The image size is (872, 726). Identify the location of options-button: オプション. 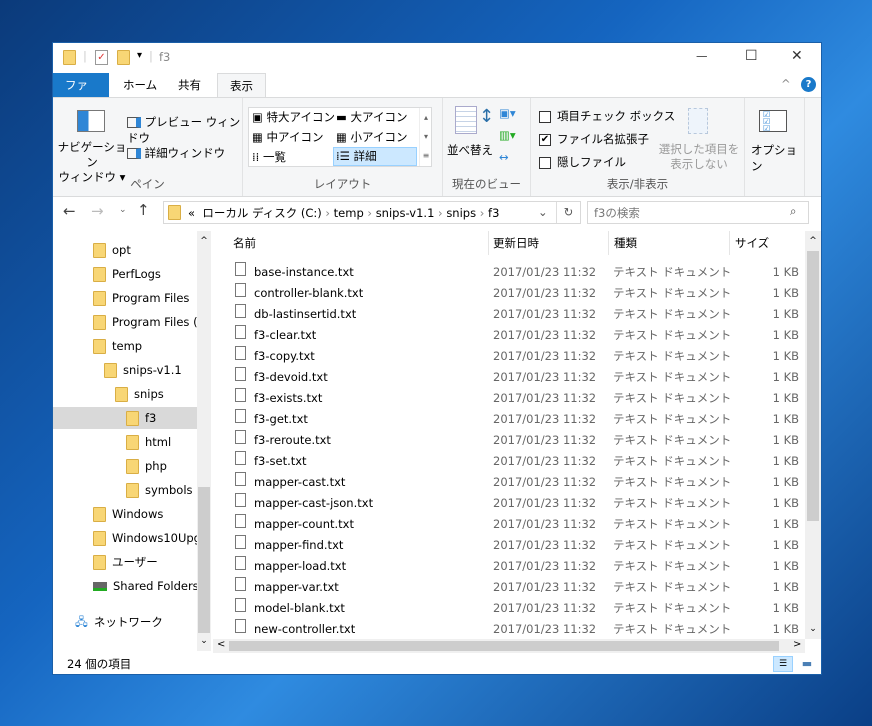
(777, 158).